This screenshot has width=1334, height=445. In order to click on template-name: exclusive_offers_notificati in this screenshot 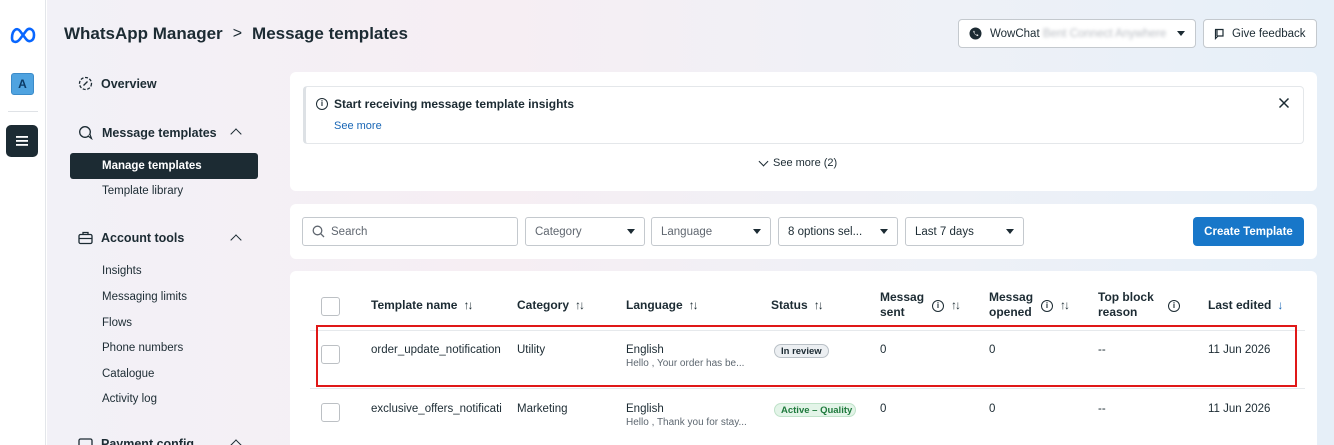, I will do `click(439, 409)`.